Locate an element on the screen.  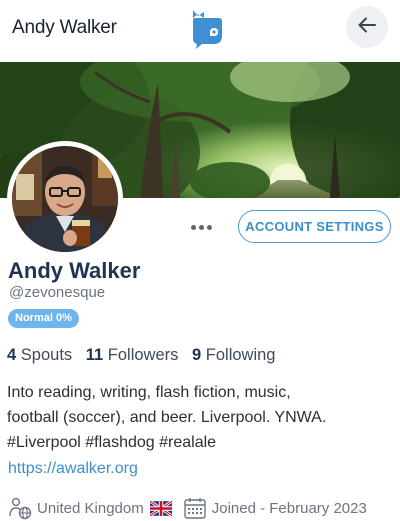
top-bar: Andy Walker is located at coordinates (200, 31).